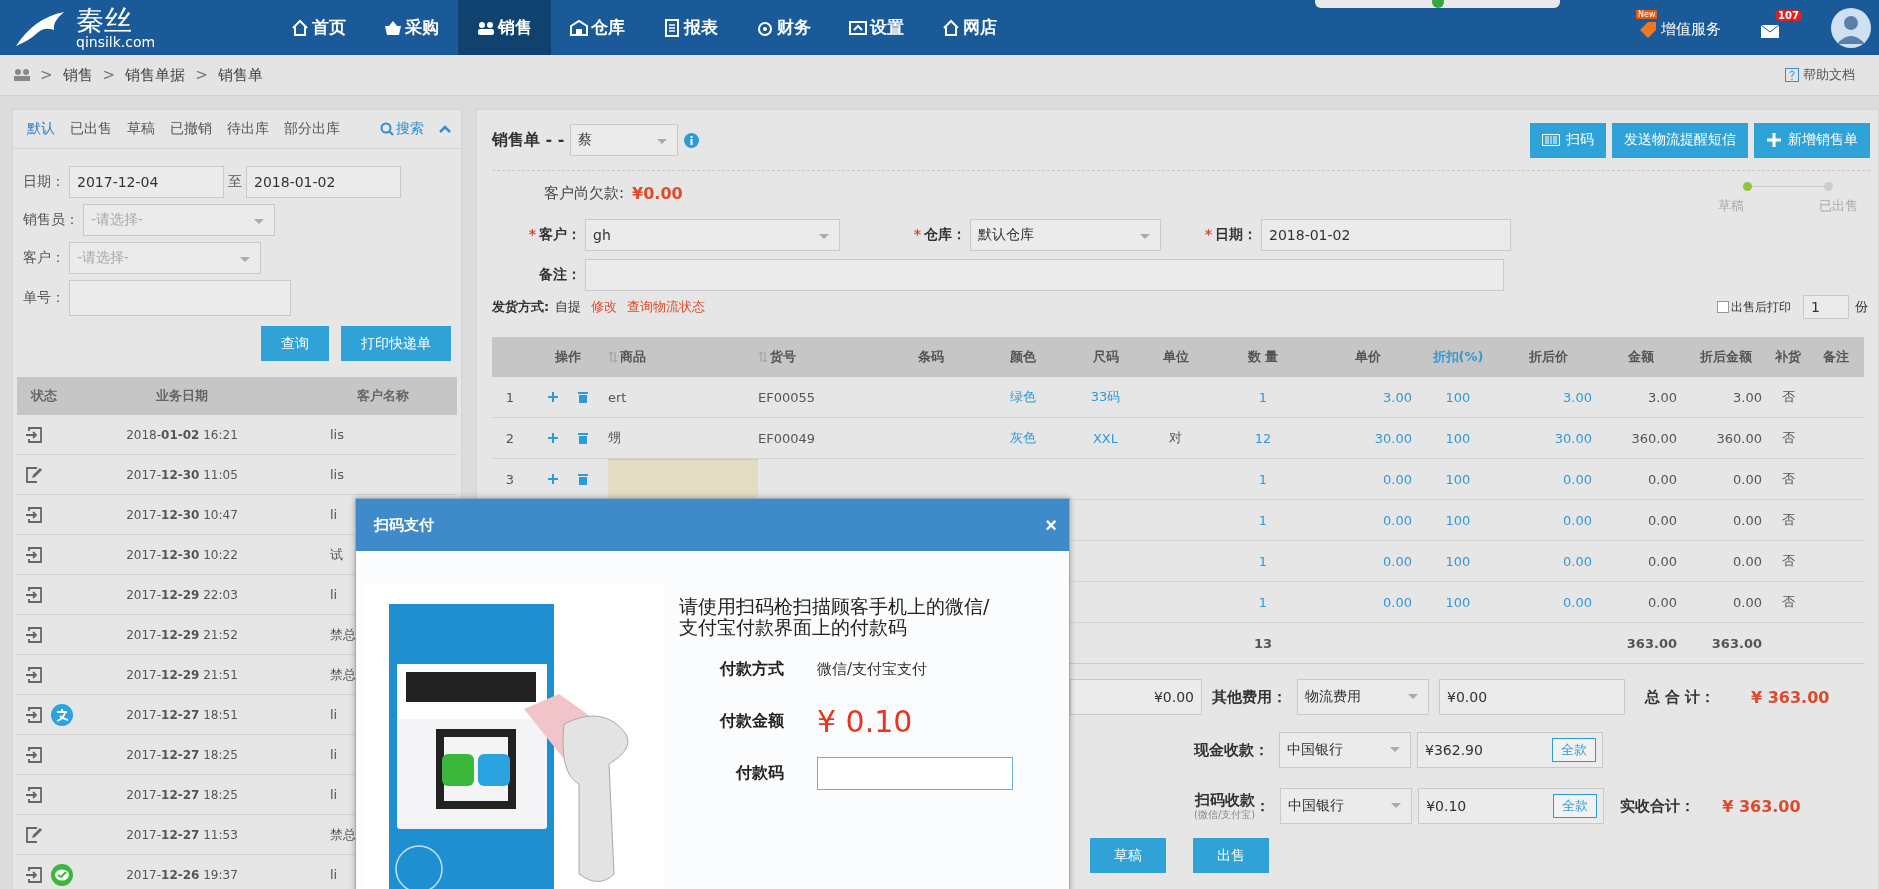 The image size is (1879, 889). I want to click on dialog-title: 扫码支付, so click(404, 525).